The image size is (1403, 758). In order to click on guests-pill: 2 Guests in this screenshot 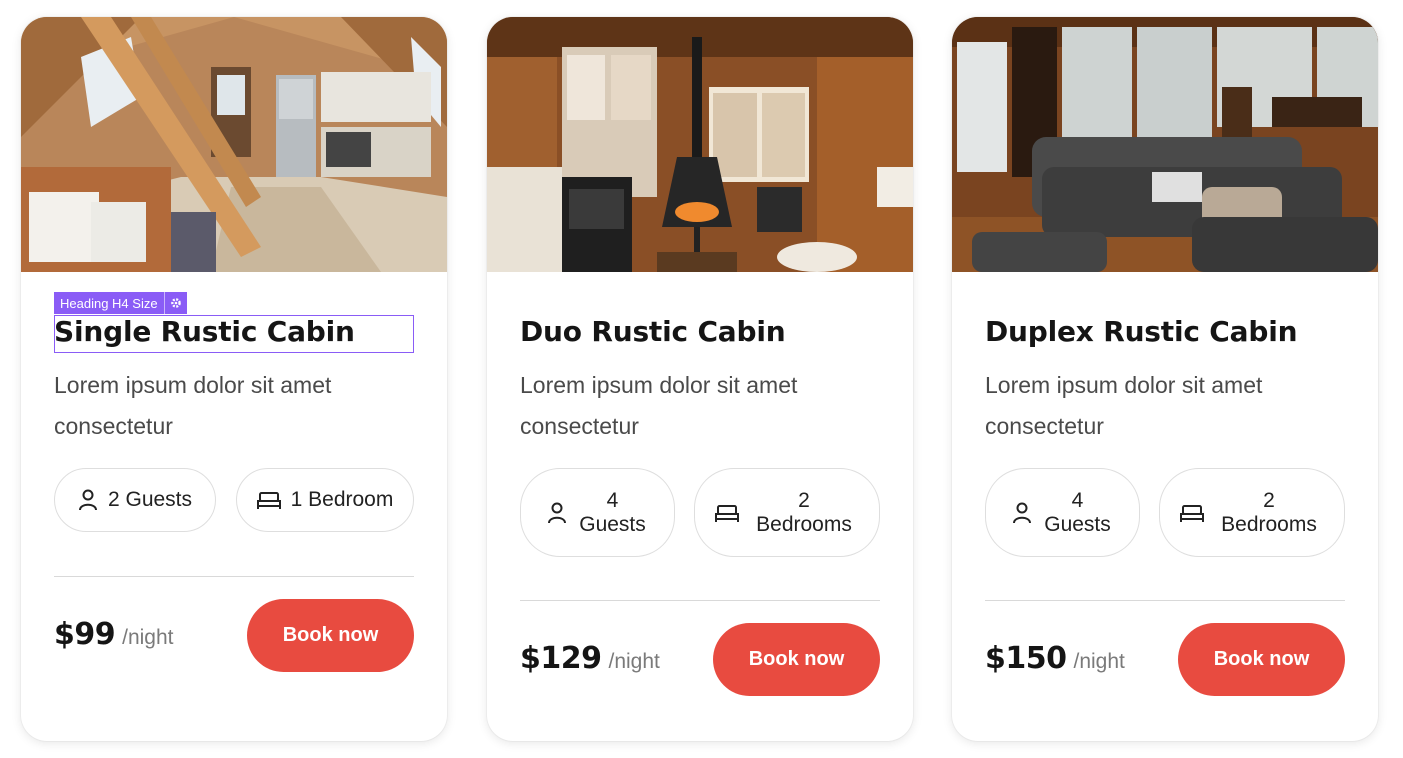, I will do `click(135, 500)`.